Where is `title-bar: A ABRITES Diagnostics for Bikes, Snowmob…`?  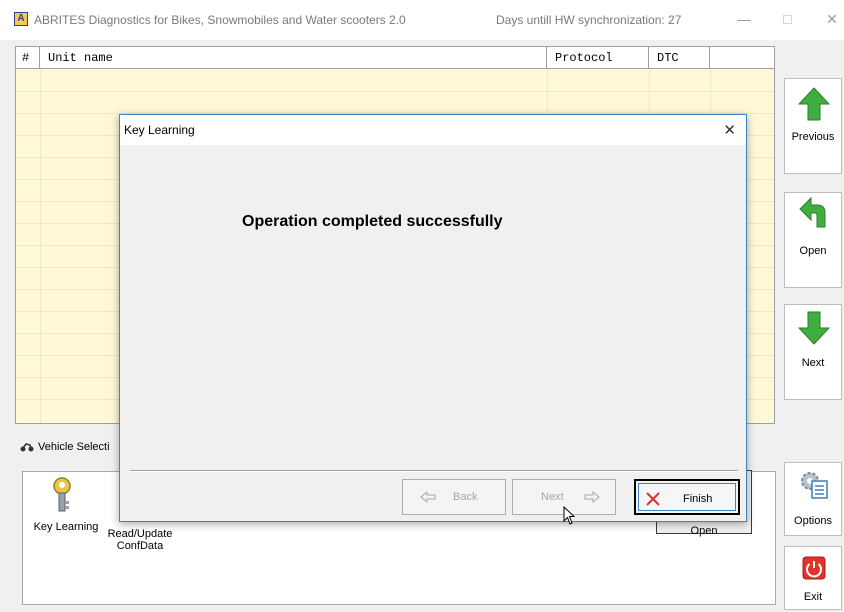
title-bar: A ABRITES Diagnostics for Bikes, Snowmob… is located at coordinates (422, 20).